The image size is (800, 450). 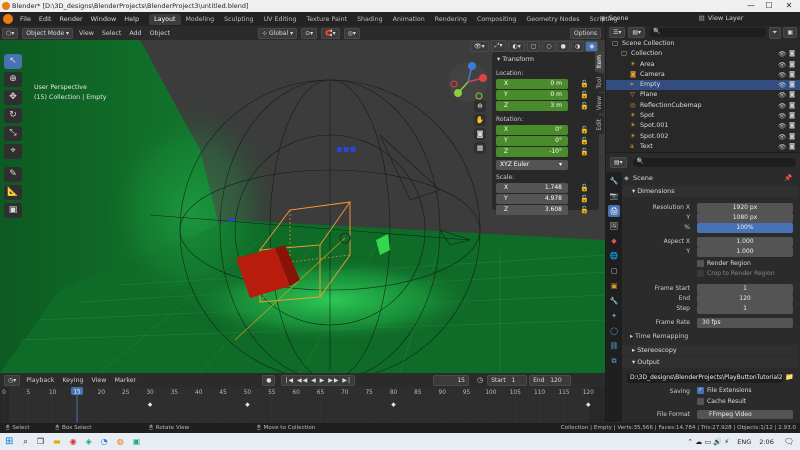 I want to click on view-layer-selector: View Layer, so click(x=726, y=18).